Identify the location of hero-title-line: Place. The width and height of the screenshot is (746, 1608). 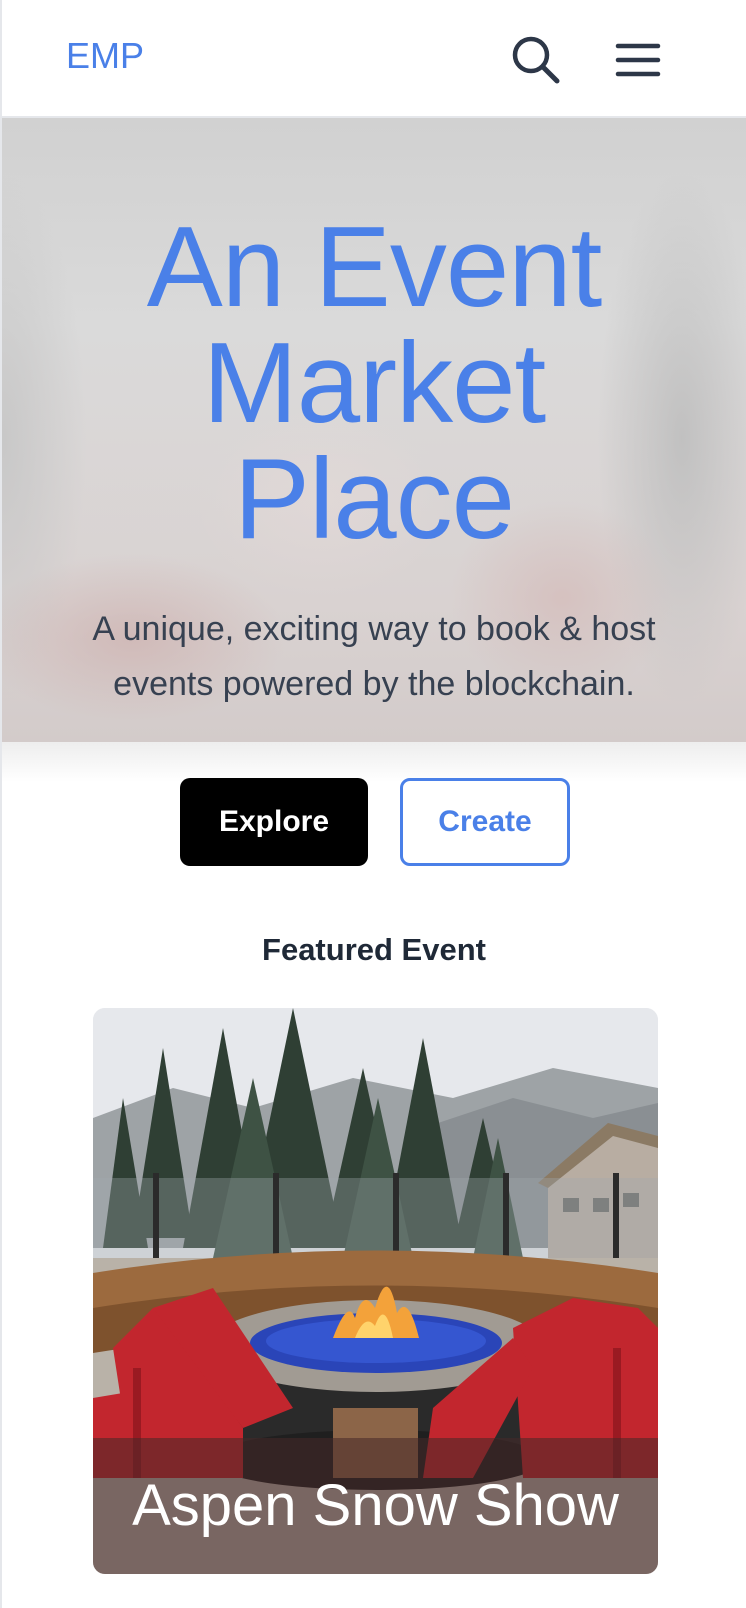
(374, 499).